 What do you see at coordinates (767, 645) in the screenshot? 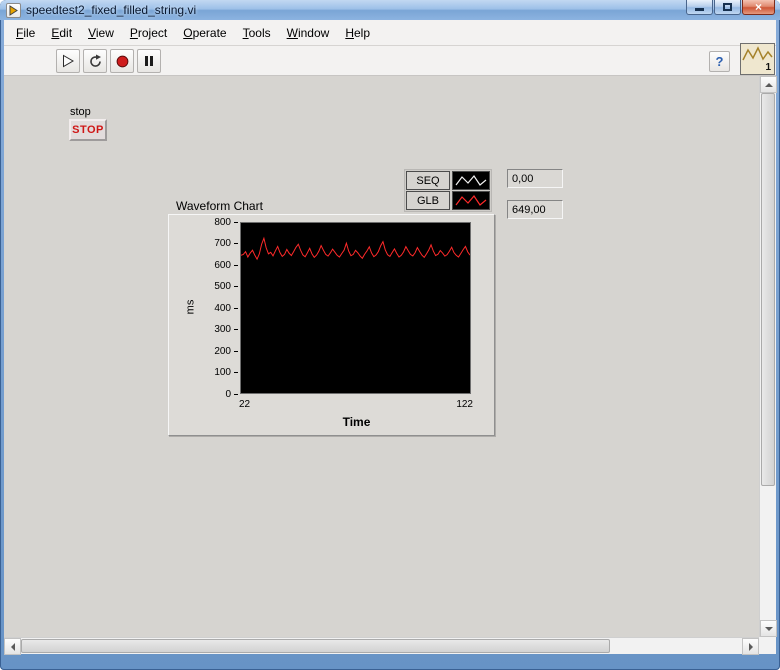
I see `scrollbar-corner` at bounding box center [767, 645].